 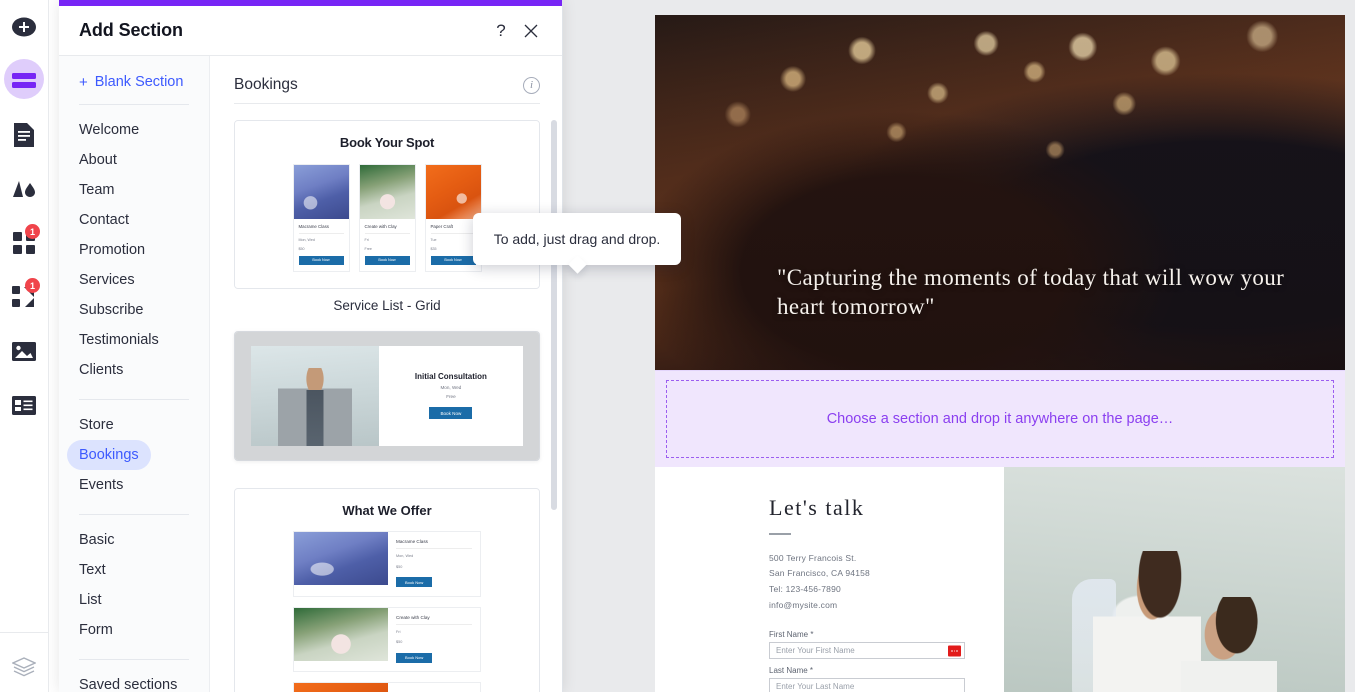 I want to click on section-label-service-list-grid: Service List - Grid, so click(x=387, y=305).